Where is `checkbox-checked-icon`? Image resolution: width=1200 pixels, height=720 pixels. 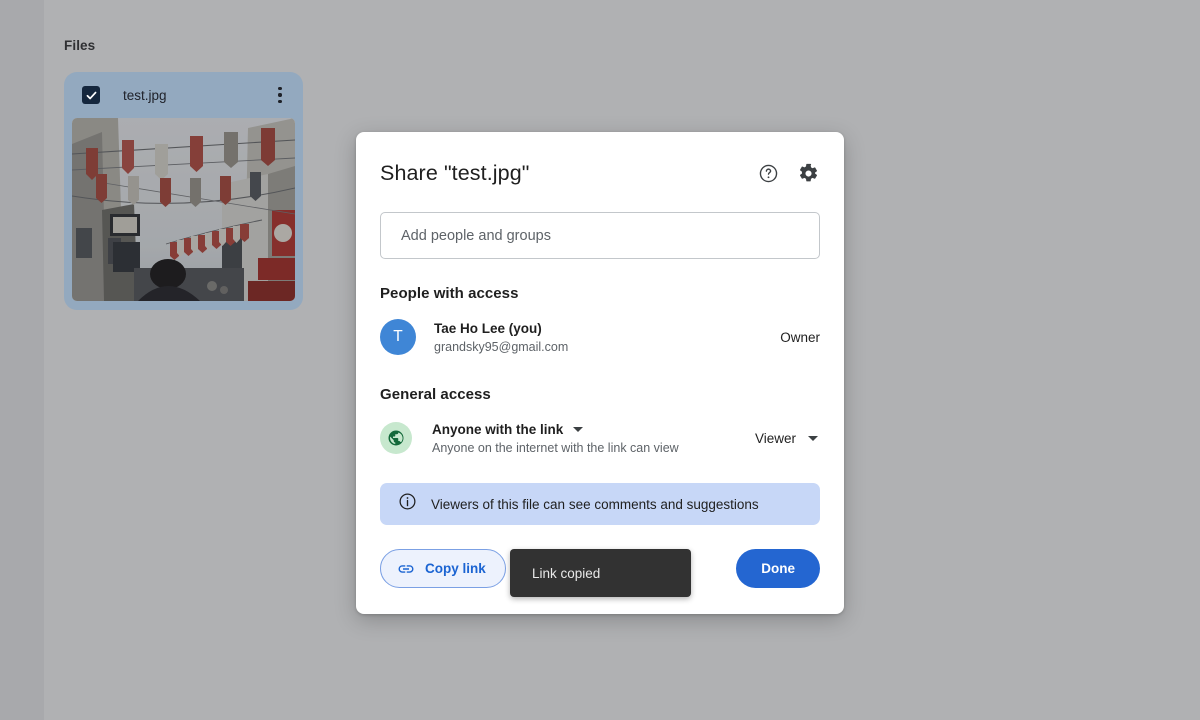 checkbox-checked-icon is located at coordinates (91, 95).